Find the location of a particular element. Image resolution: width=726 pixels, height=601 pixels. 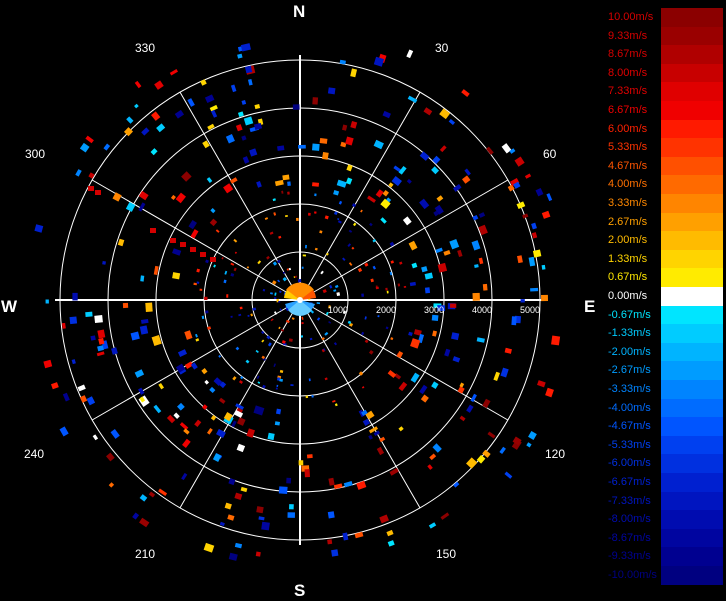

legend-label: -1.33m/s is located at coordinates (629, 333).